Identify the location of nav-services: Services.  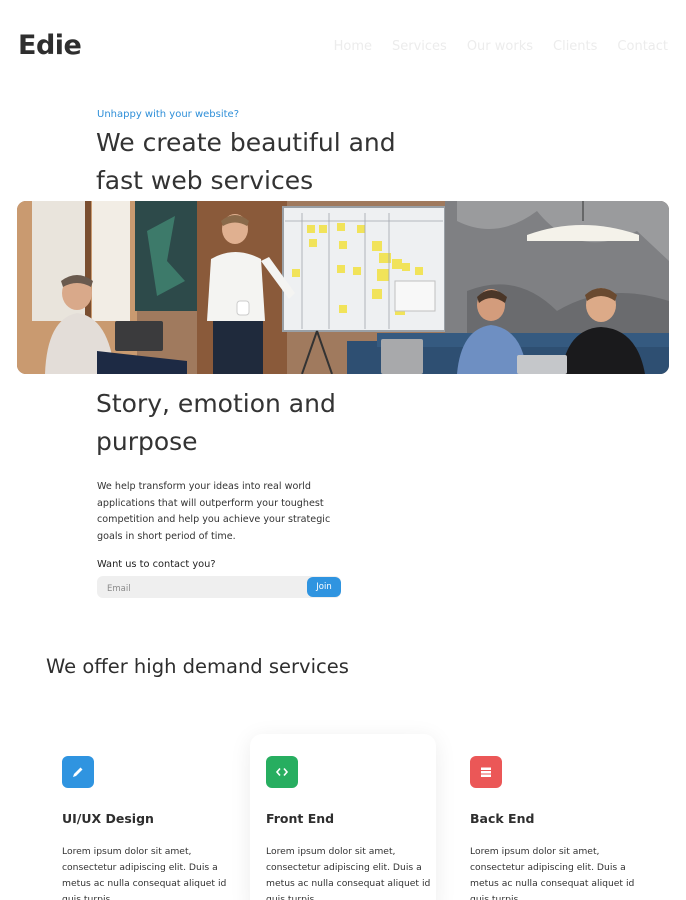
(419, 46).